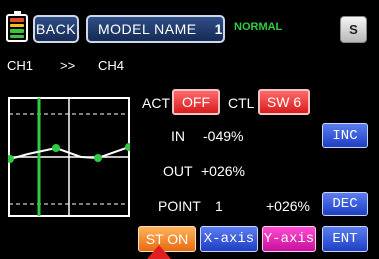 This screenshot has height=259, width=379. I want to click on source-channel: CH1, so click(20, 65).